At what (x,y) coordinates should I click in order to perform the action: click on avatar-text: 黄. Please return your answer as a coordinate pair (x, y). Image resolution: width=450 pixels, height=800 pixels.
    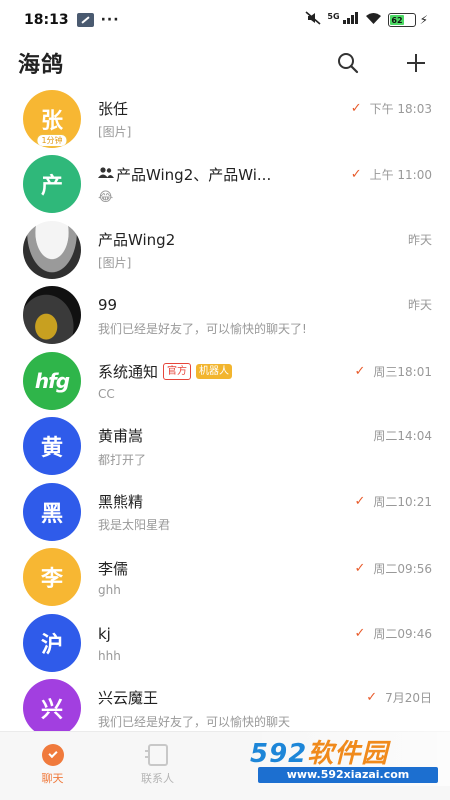
    Looking at the image, I should click on (51, 449).